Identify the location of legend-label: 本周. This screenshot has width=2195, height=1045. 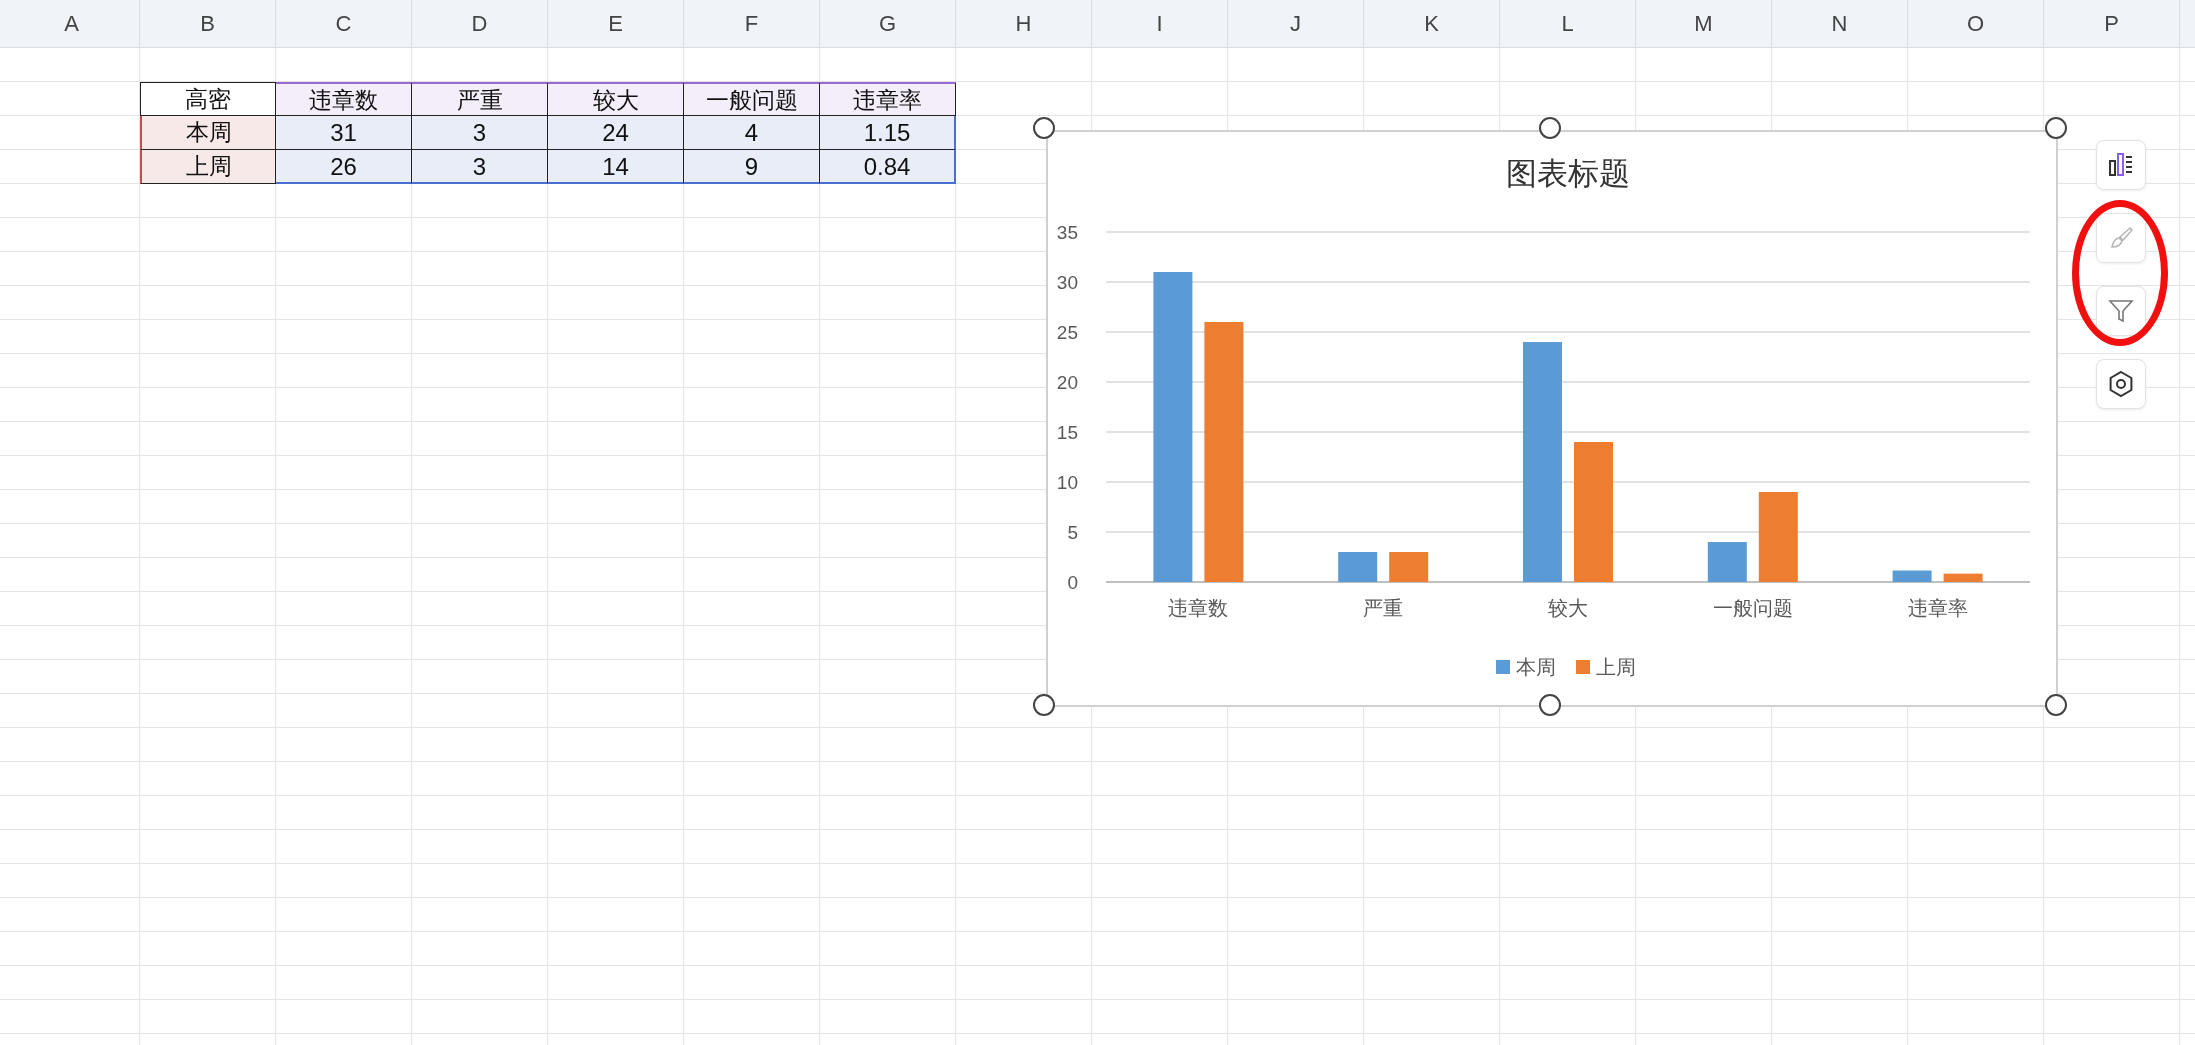
(1536, 667).